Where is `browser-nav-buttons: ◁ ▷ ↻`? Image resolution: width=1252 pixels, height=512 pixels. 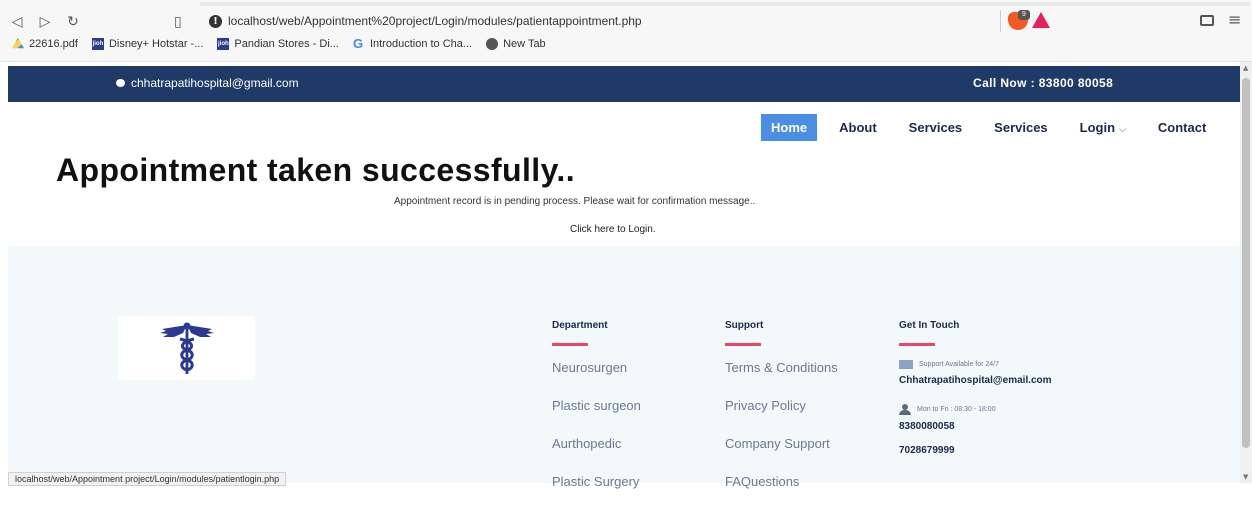 browser-nav-buttons: ◁ ▷ ↻ is located at coordinates (45, 22).